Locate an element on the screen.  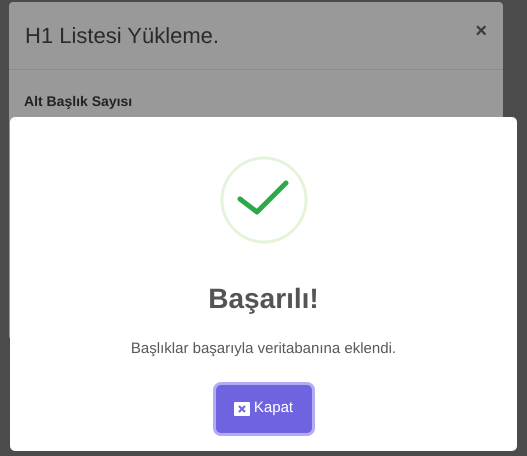
modal-title: H1 Listesi Yükleme. is located at coordinates (122, 36).